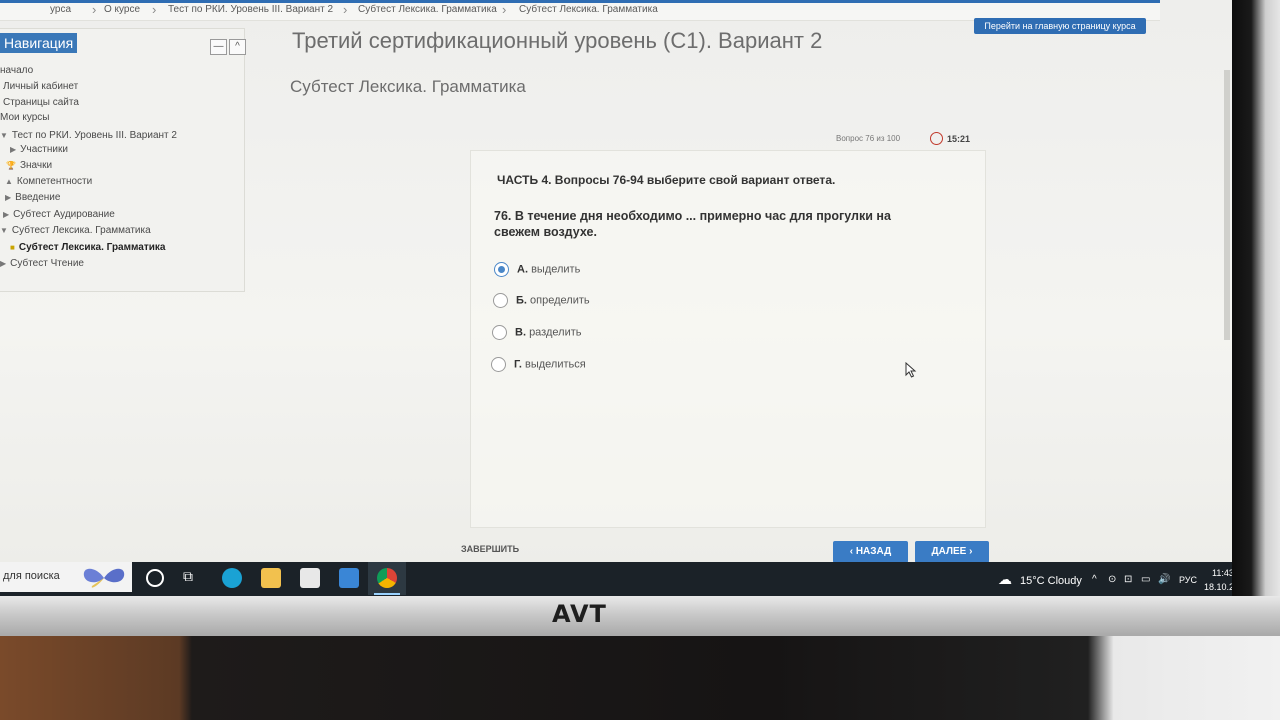 The width and height of the screenshot is (1280, 720). I want to click on nav-item-label: Субтест Аудирование, so click(64, 214).